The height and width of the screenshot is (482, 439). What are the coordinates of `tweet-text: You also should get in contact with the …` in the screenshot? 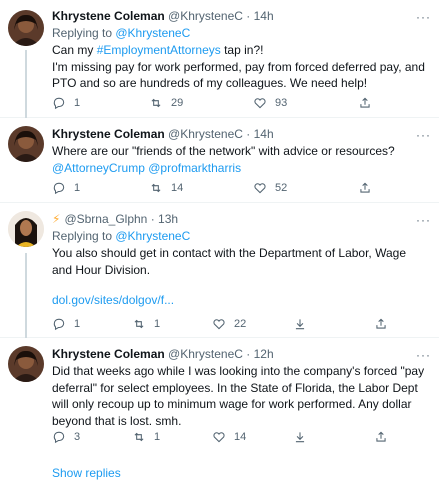 It's located at (229, 261).